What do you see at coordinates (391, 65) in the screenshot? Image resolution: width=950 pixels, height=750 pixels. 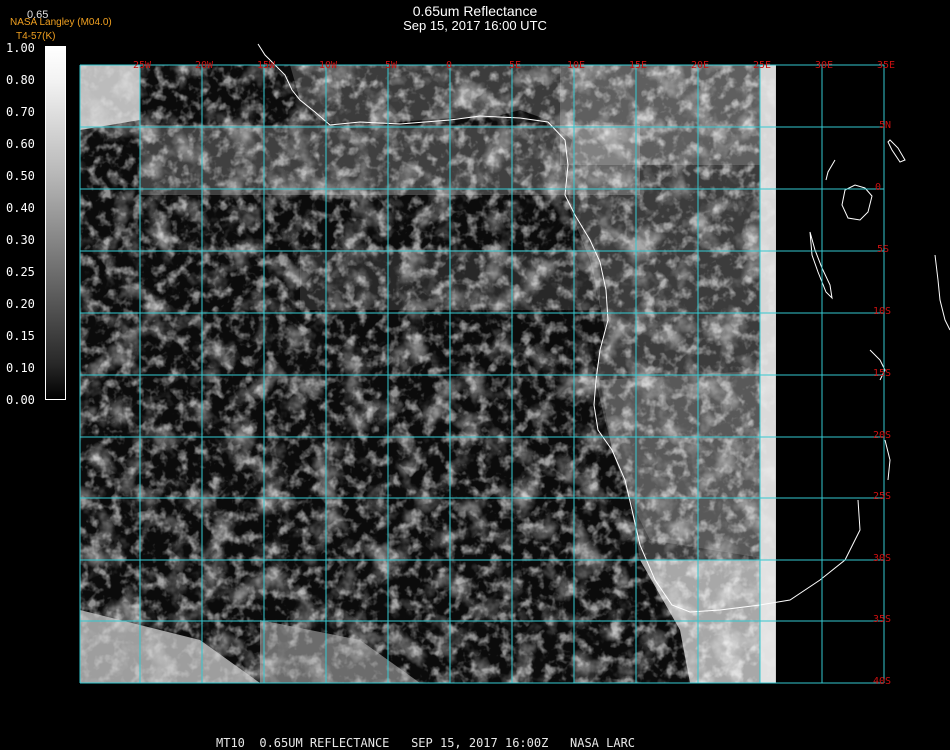 I see `lon-label: 5W` at bounding box center [391, 65].